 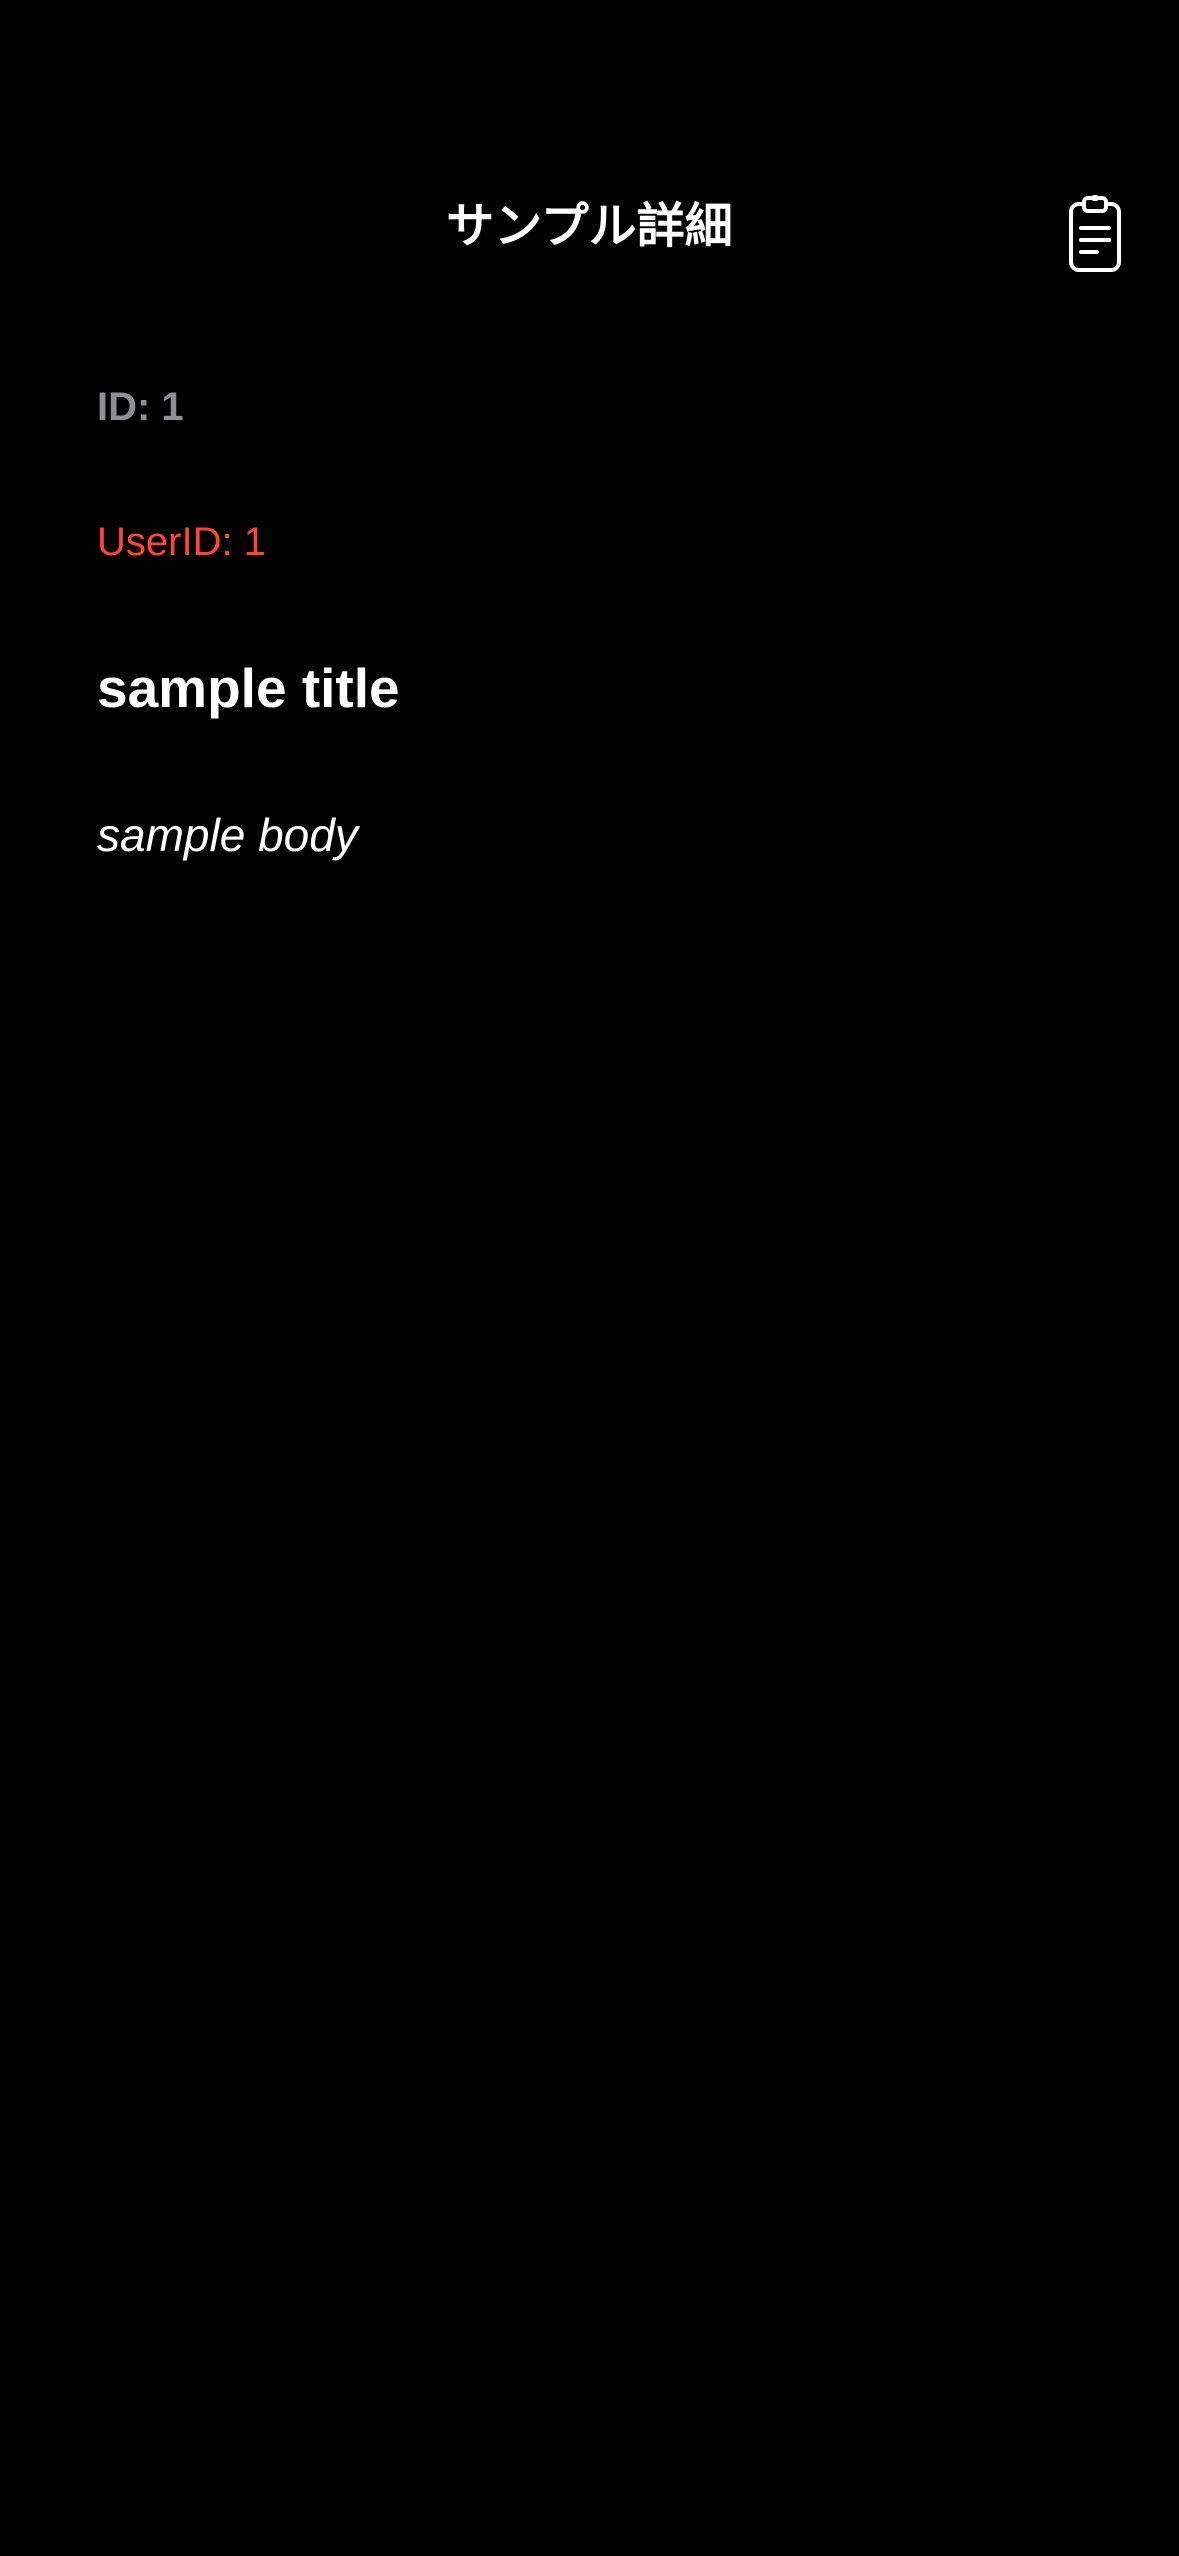 I want to click on copy-button, so click(x=1095, y=234).